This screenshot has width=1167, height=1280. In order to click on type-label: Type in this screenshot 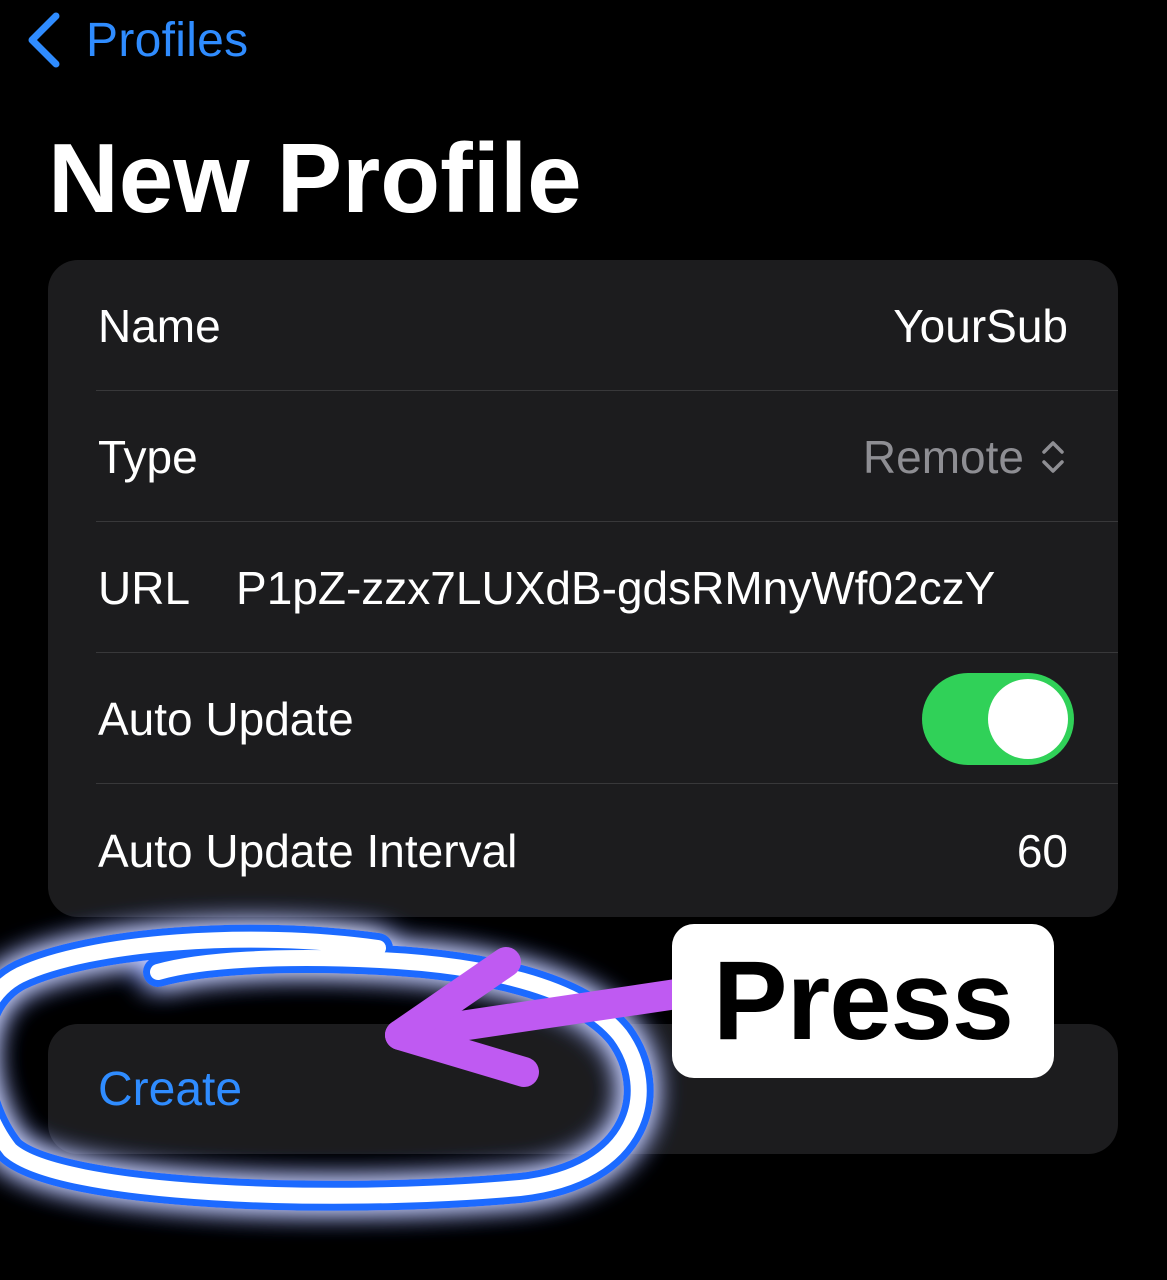, I will do `click(148, 456)`.